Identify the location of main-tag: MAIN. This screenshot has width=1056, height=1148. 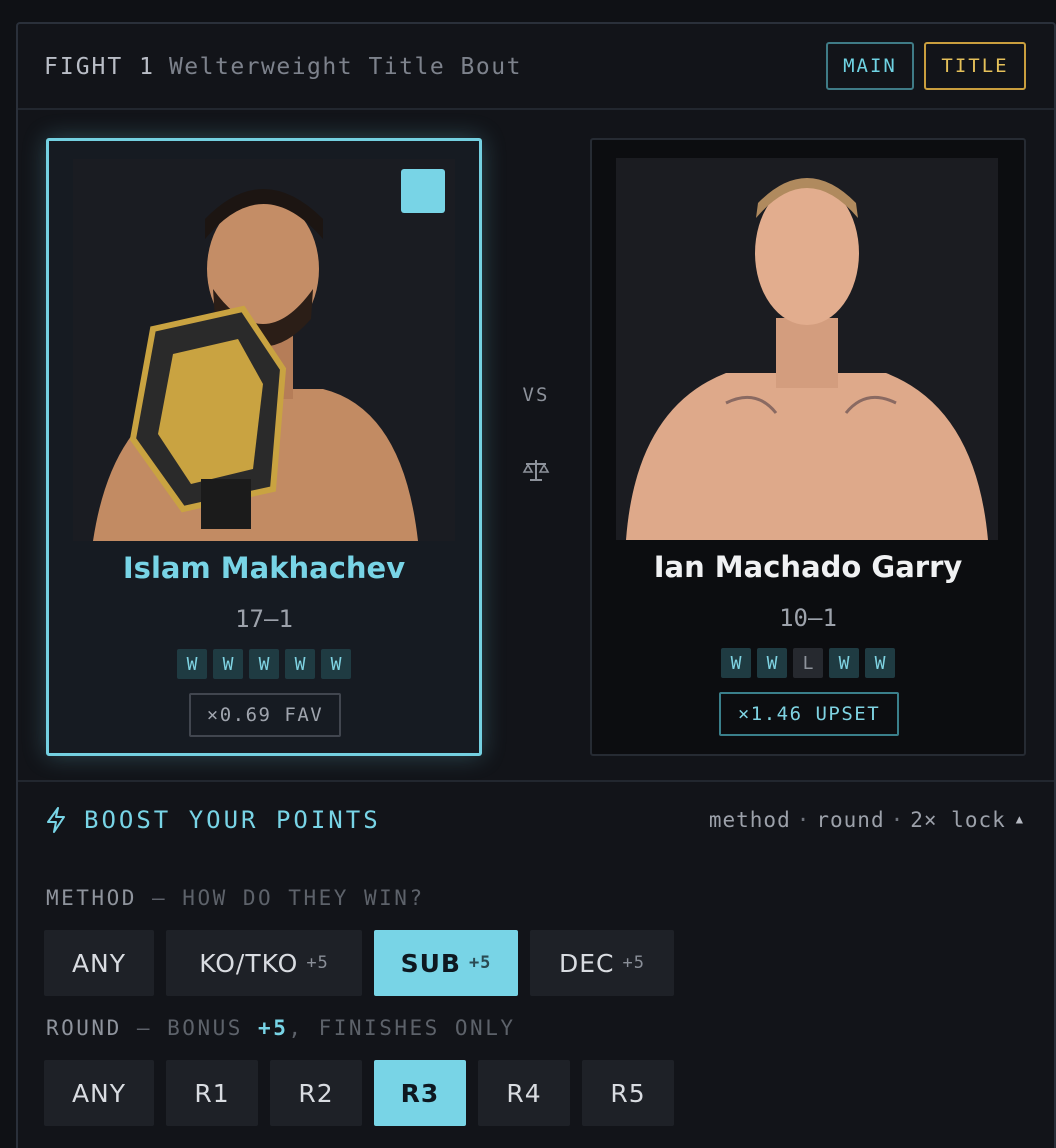
(870, 66).